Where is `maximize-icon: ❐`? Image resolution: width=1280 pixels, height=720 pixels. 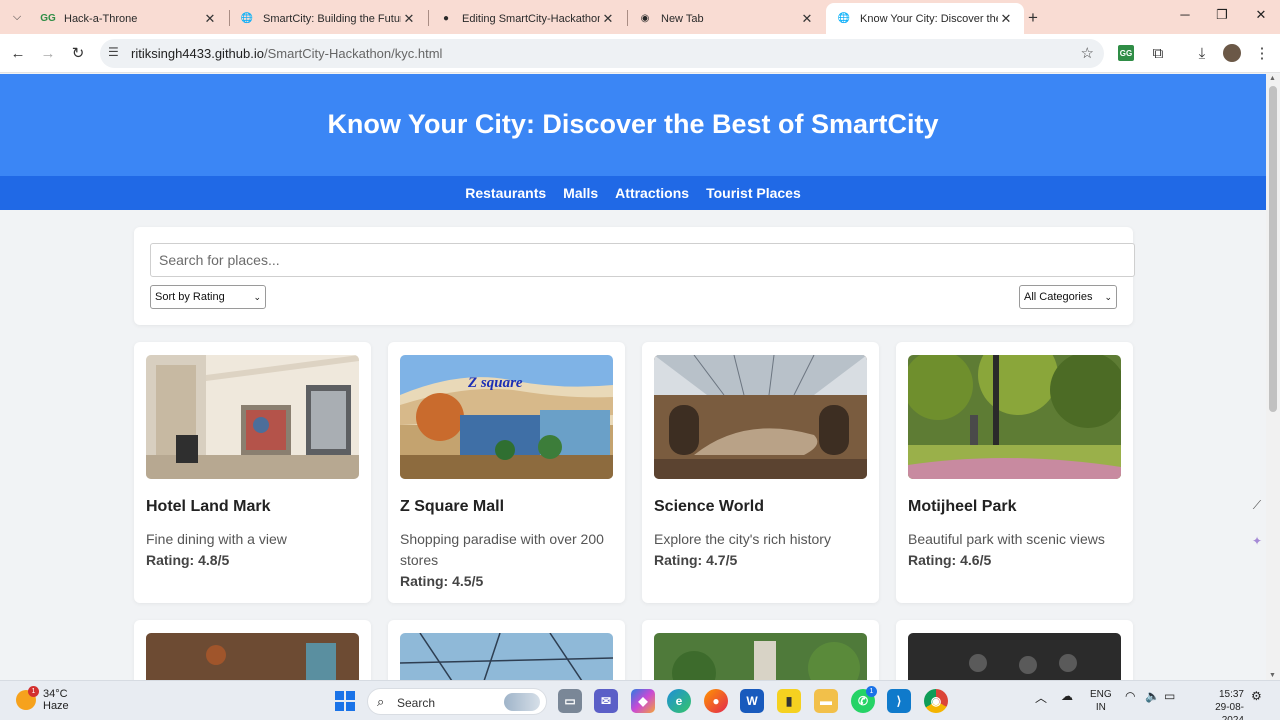 maximize-icon: ❐ is located at coordinates (1222, 15).